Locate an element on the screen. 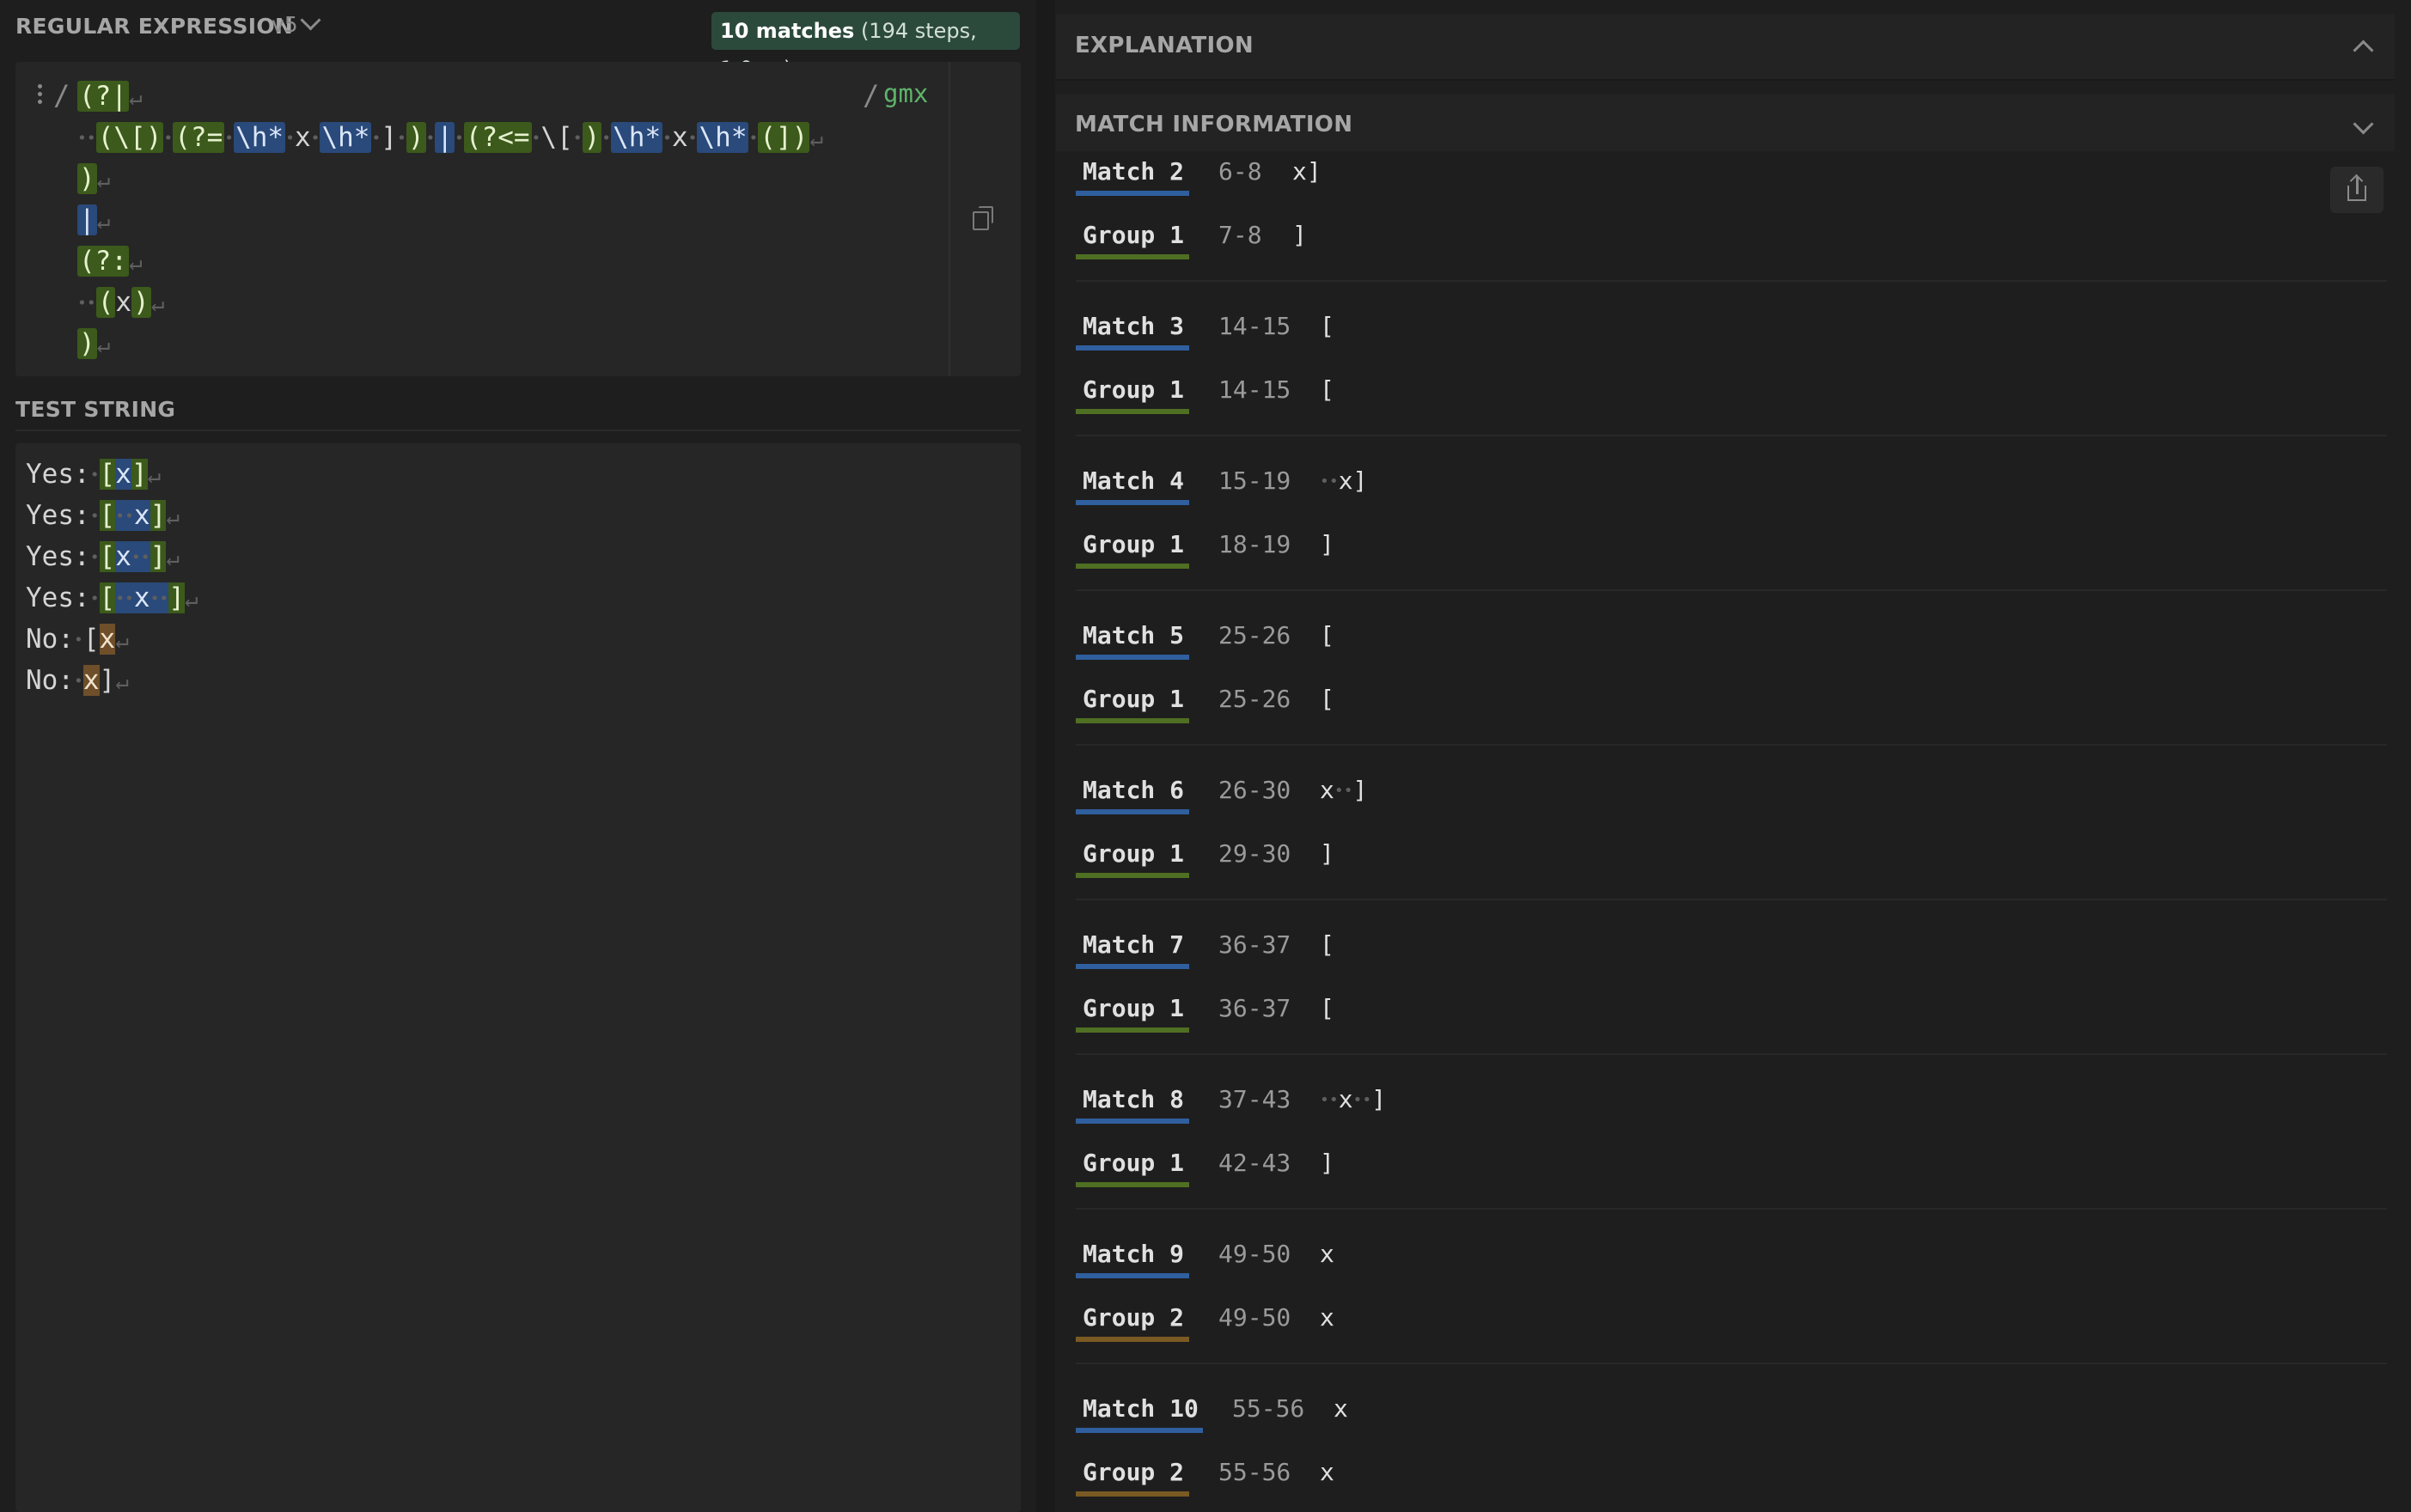 Image resolution: width=2411 pixels, height=1512 pixels. match-value: ••x••] is located at coordinates (1353, 1099).